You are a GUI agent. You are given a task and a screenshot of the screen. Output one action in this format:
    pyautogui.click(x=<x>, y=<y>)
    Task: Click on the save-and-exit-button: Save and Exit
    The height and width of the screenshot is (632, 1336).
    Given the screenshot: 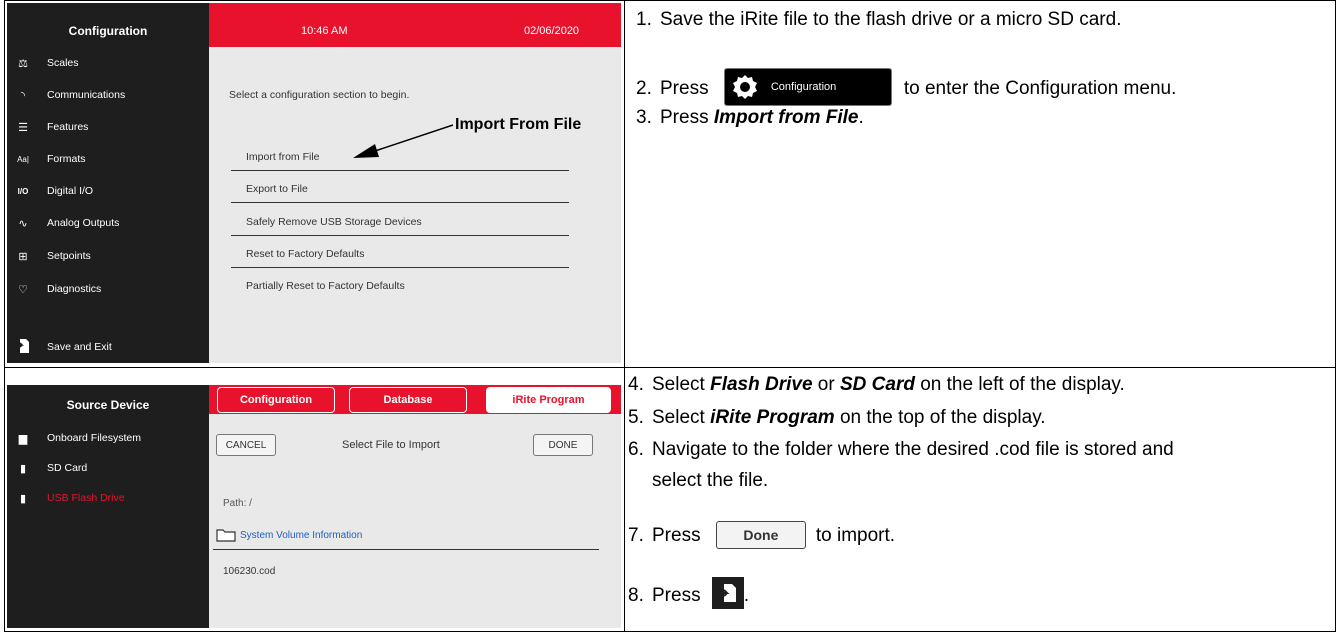 What is the action you would take?
    pyautogui.click(x=108, y=347)
    